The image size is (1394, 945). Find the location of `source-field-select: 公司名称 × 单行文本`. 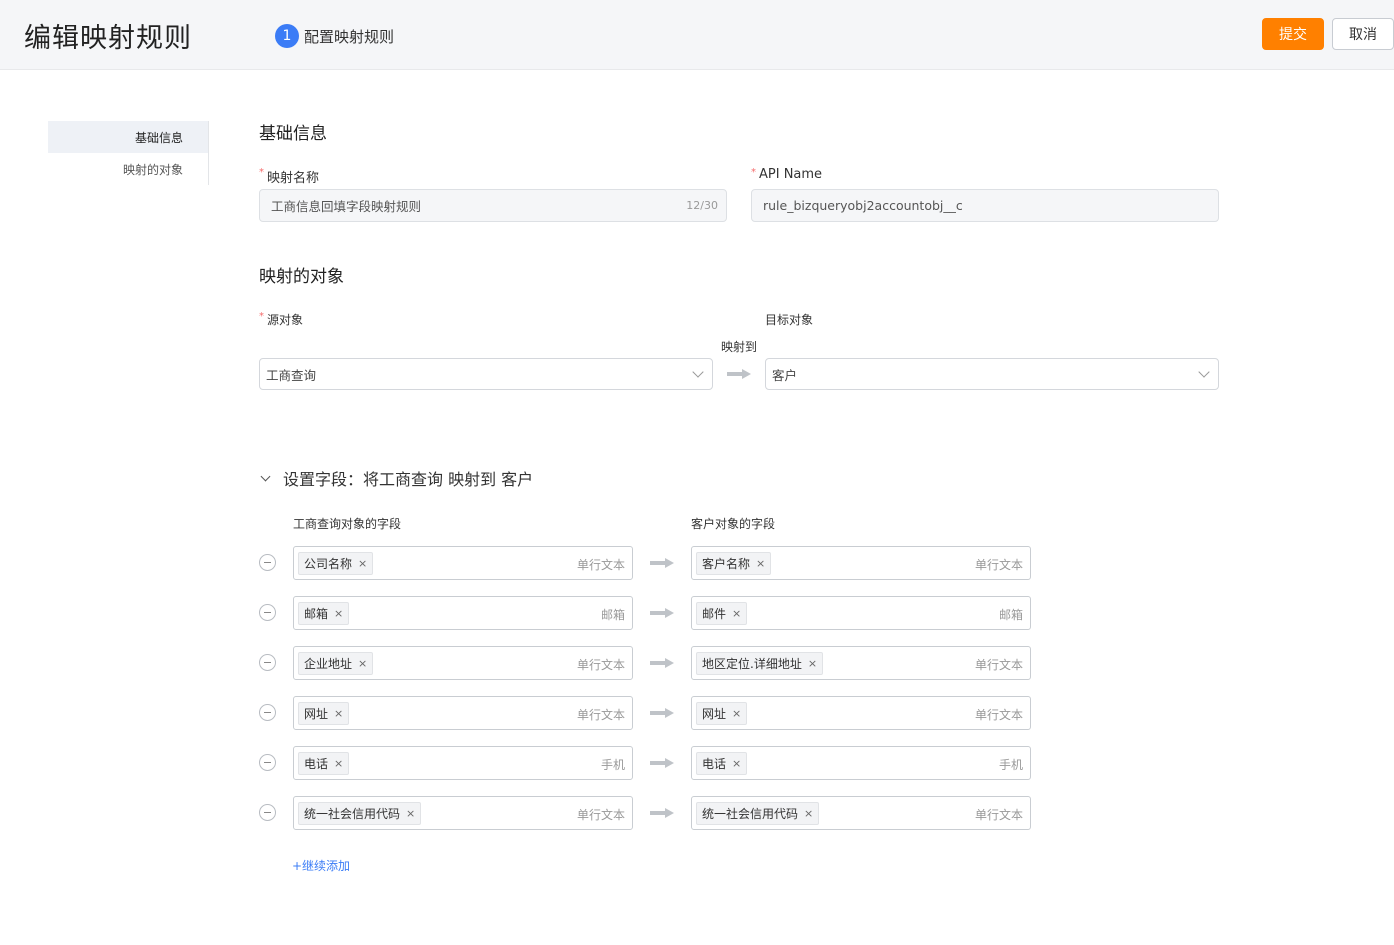

source-field-select: 公司名称 × 单行文本 is located at coordinates (463, 563).